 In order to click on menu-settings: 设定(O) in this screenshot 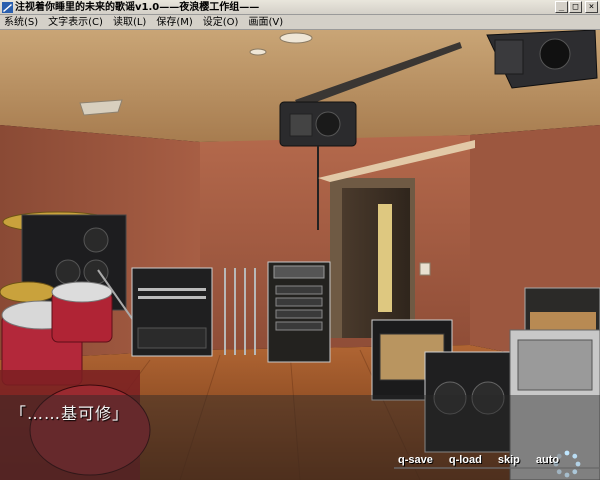, I will do `click(222, 22)`.